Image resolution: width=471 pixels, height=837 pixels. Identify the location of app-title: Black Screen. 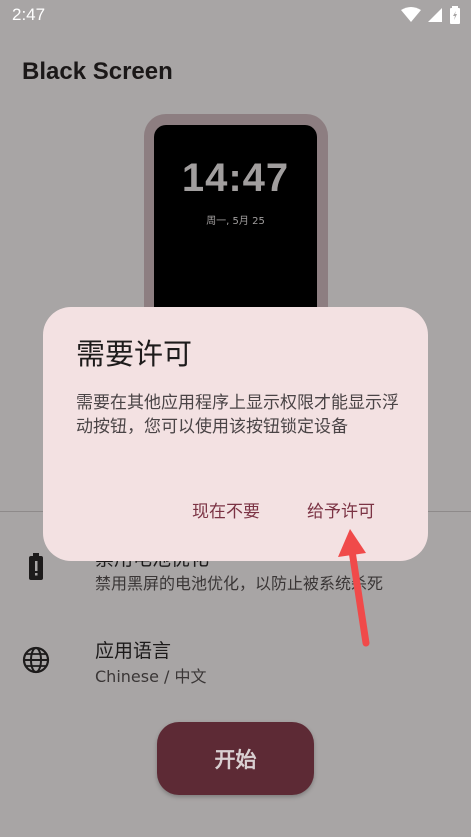
(97, 71).